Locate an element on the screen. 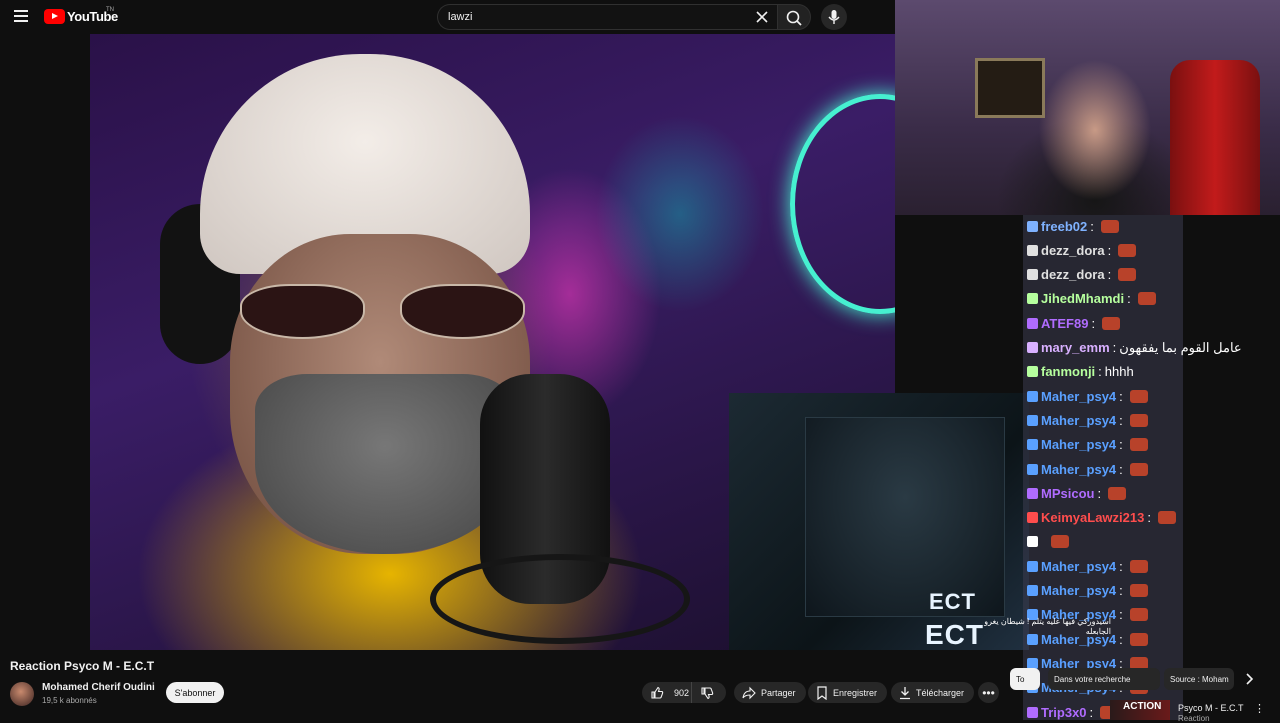 The image size is (1280, 723). chat-message: mary_emm: عامل القوم بما يفقهون is located at coordinates (1134, 348).